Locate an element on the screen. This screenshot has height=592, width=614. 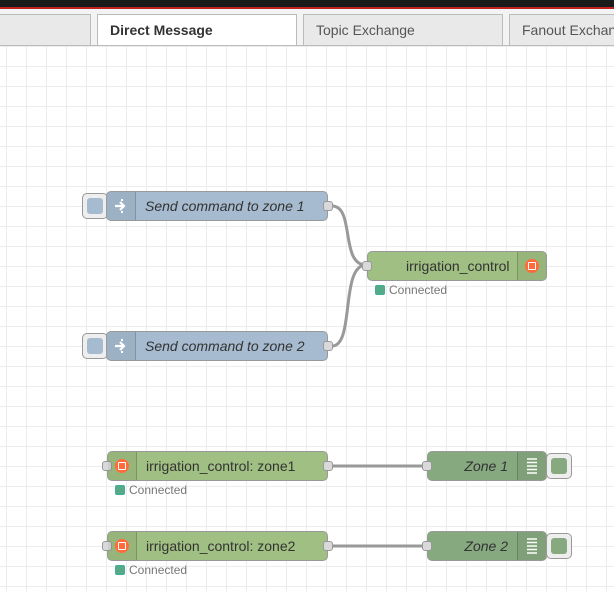
amqp-in-node-zone2: irrigation_control: zone2 is located at coordinates (217, 546).